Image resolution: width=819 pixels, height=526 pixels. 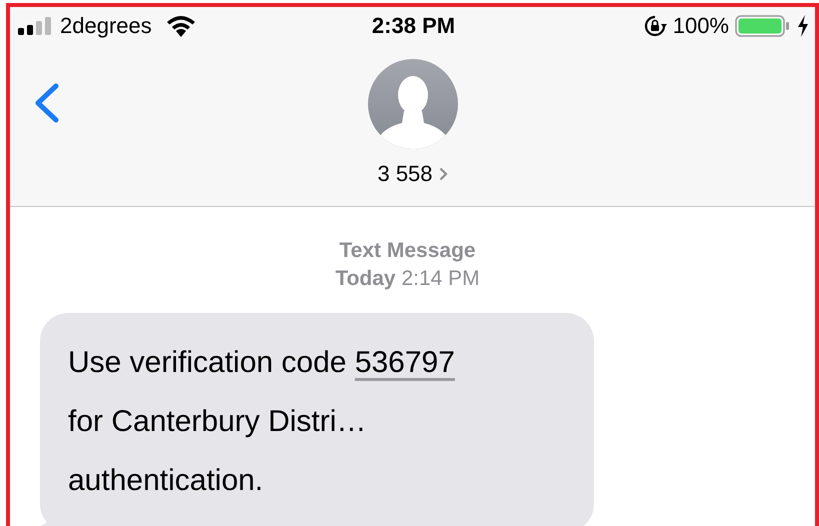 What do you see at coordinates (405, 174) in the screenshot?
I see `contact-name: 3 558` at bounding box center [405, 174].